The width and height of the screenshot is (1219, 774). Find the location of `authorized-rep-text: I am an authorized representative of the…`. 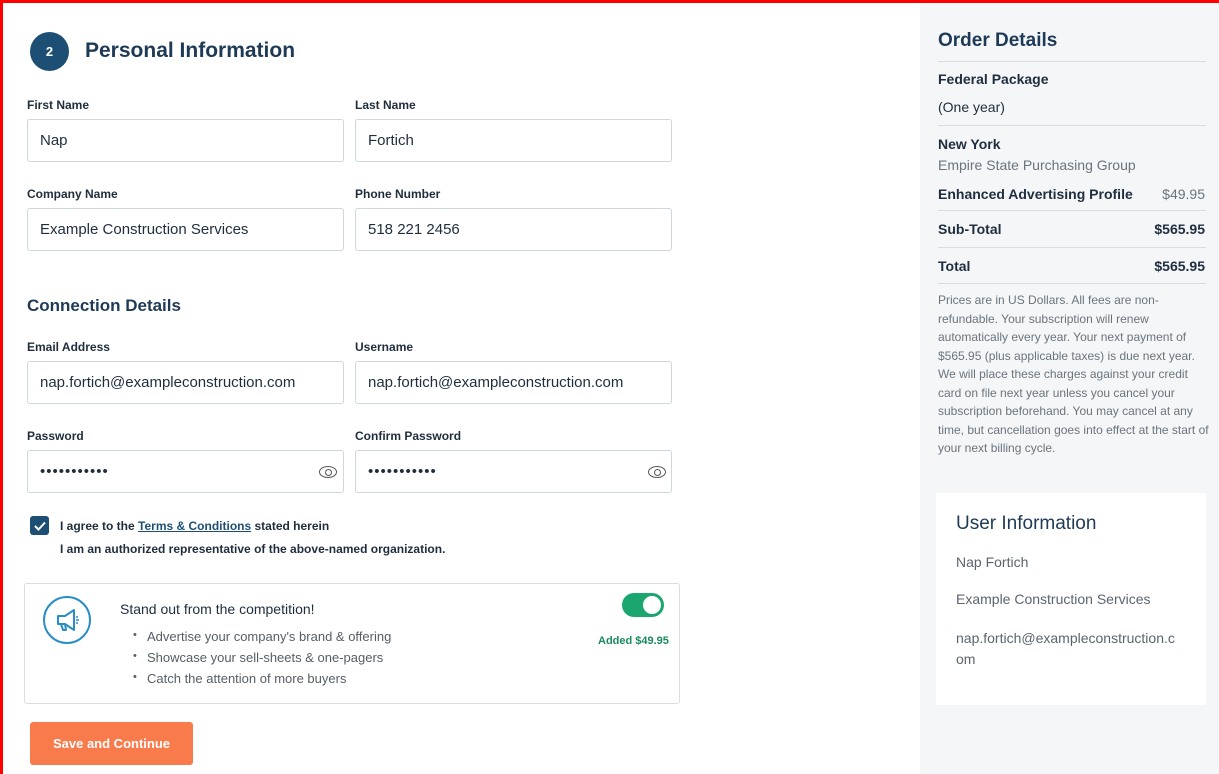

authorized-rep-text: I am an authorized representative of the… is located at coordinates (253, 549).